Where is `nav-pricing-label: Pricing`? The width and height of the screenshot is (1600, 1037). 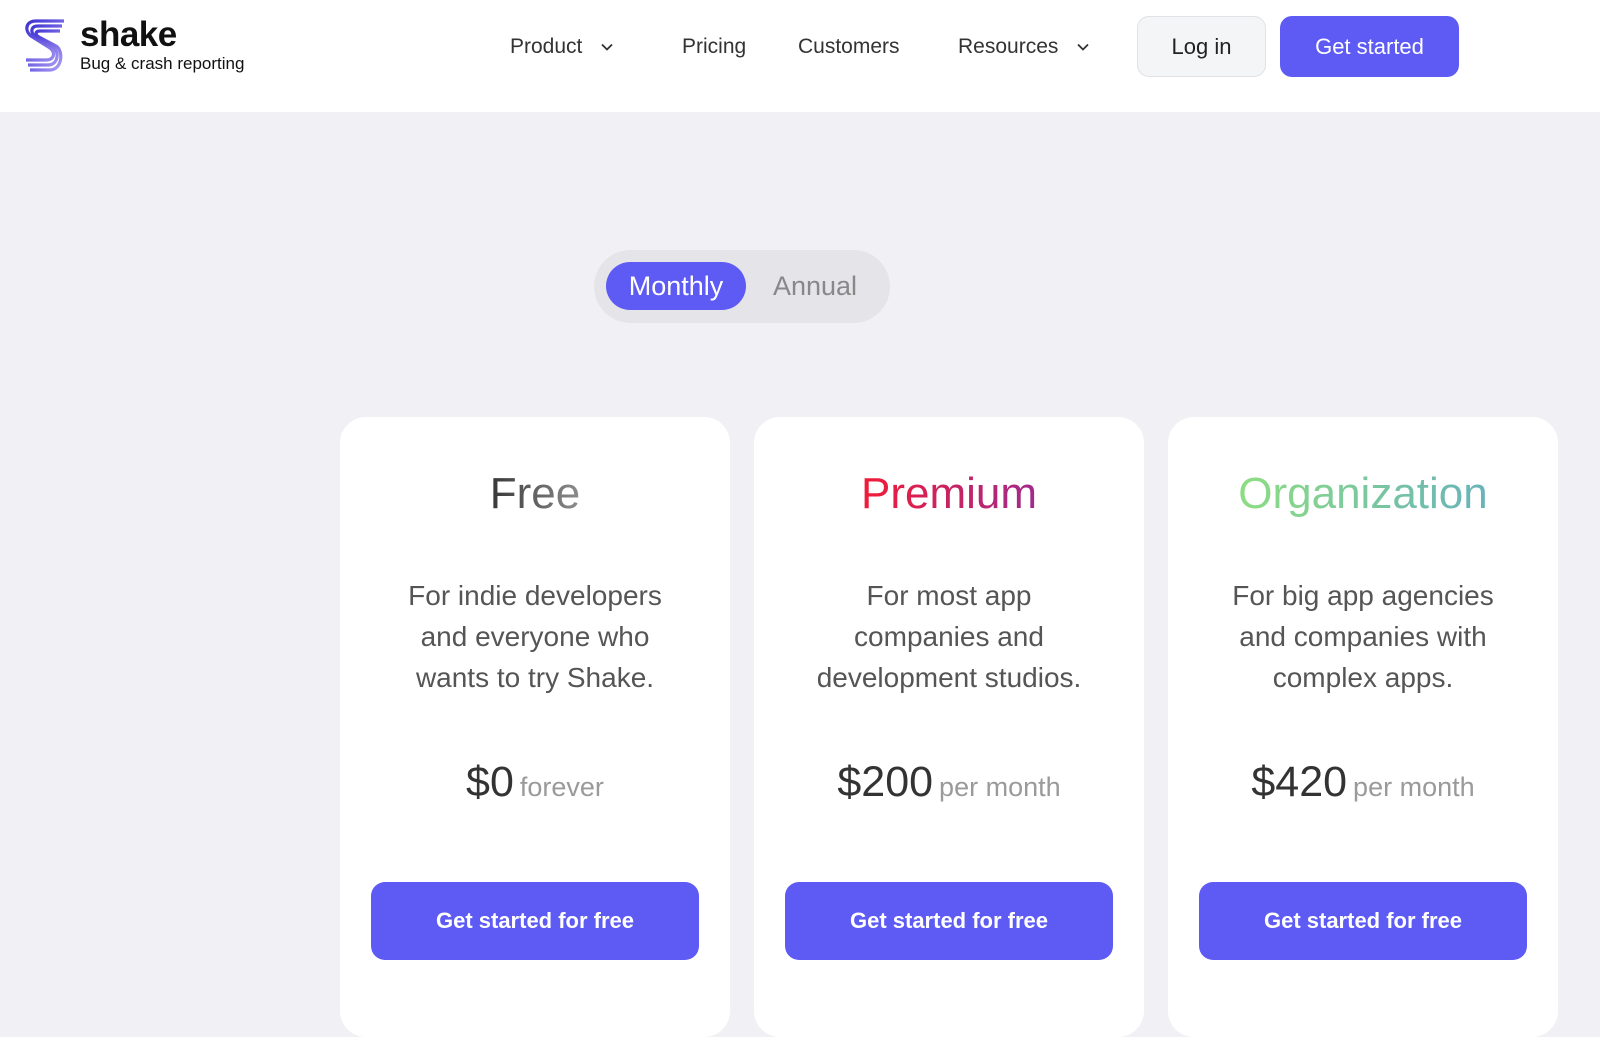 nav-pricing-label: Pricing is located at coordinates (714, 46).